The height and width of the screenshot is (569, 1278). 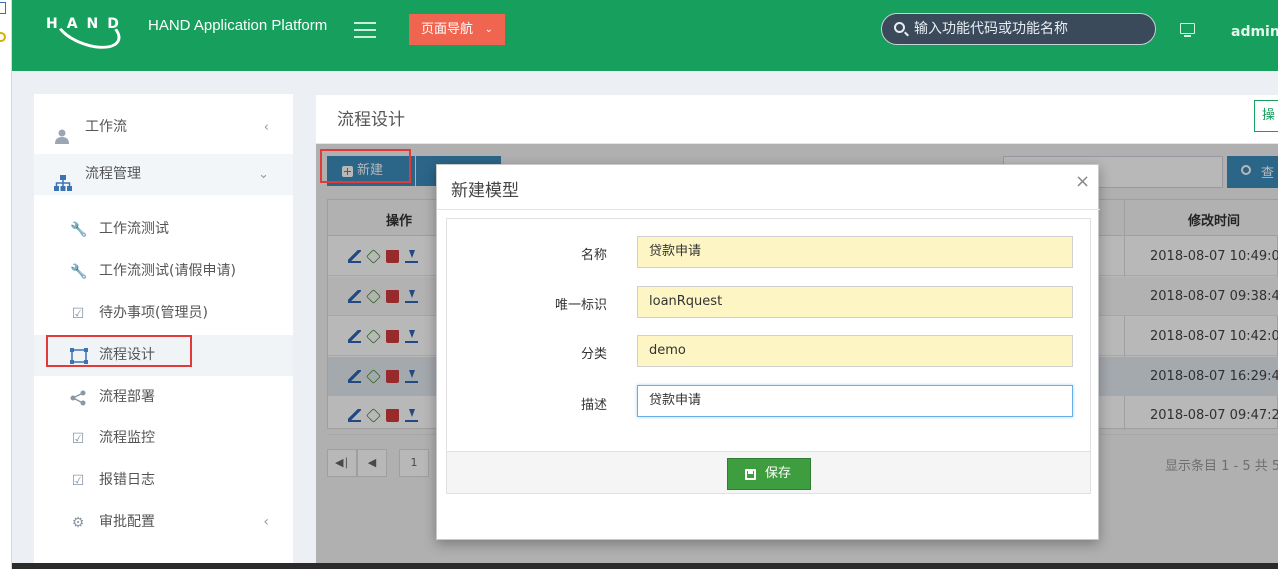 I want to click on highlight-box-new-button, so click(x=365, y=166).